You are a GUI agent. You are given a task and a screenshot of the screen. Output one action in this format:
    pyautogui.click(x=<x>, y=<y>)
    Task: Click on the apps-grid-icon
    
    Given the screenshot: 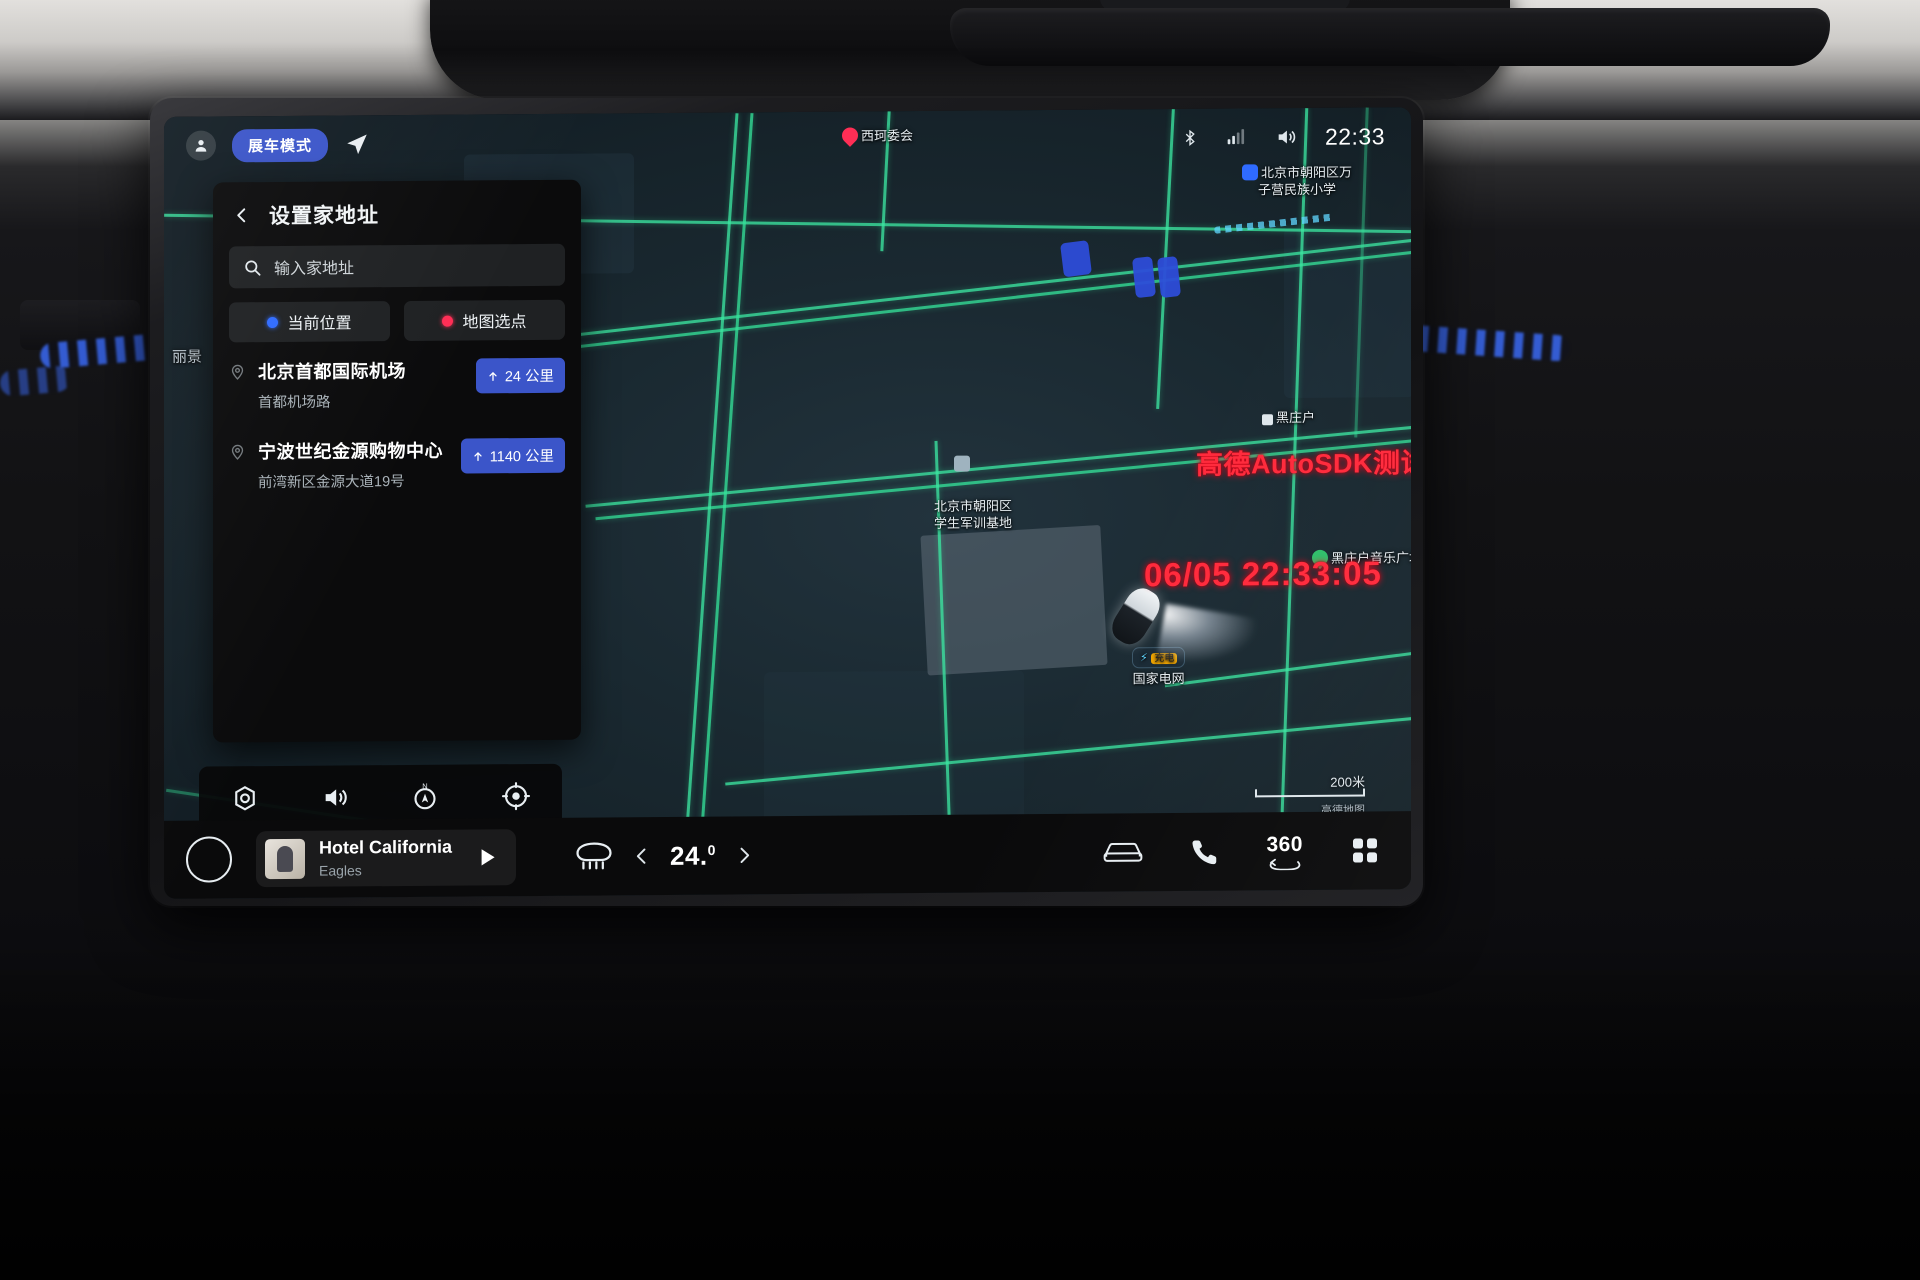 What is the action you would take?
    pyautogui.click(x=1365, y=850)
    